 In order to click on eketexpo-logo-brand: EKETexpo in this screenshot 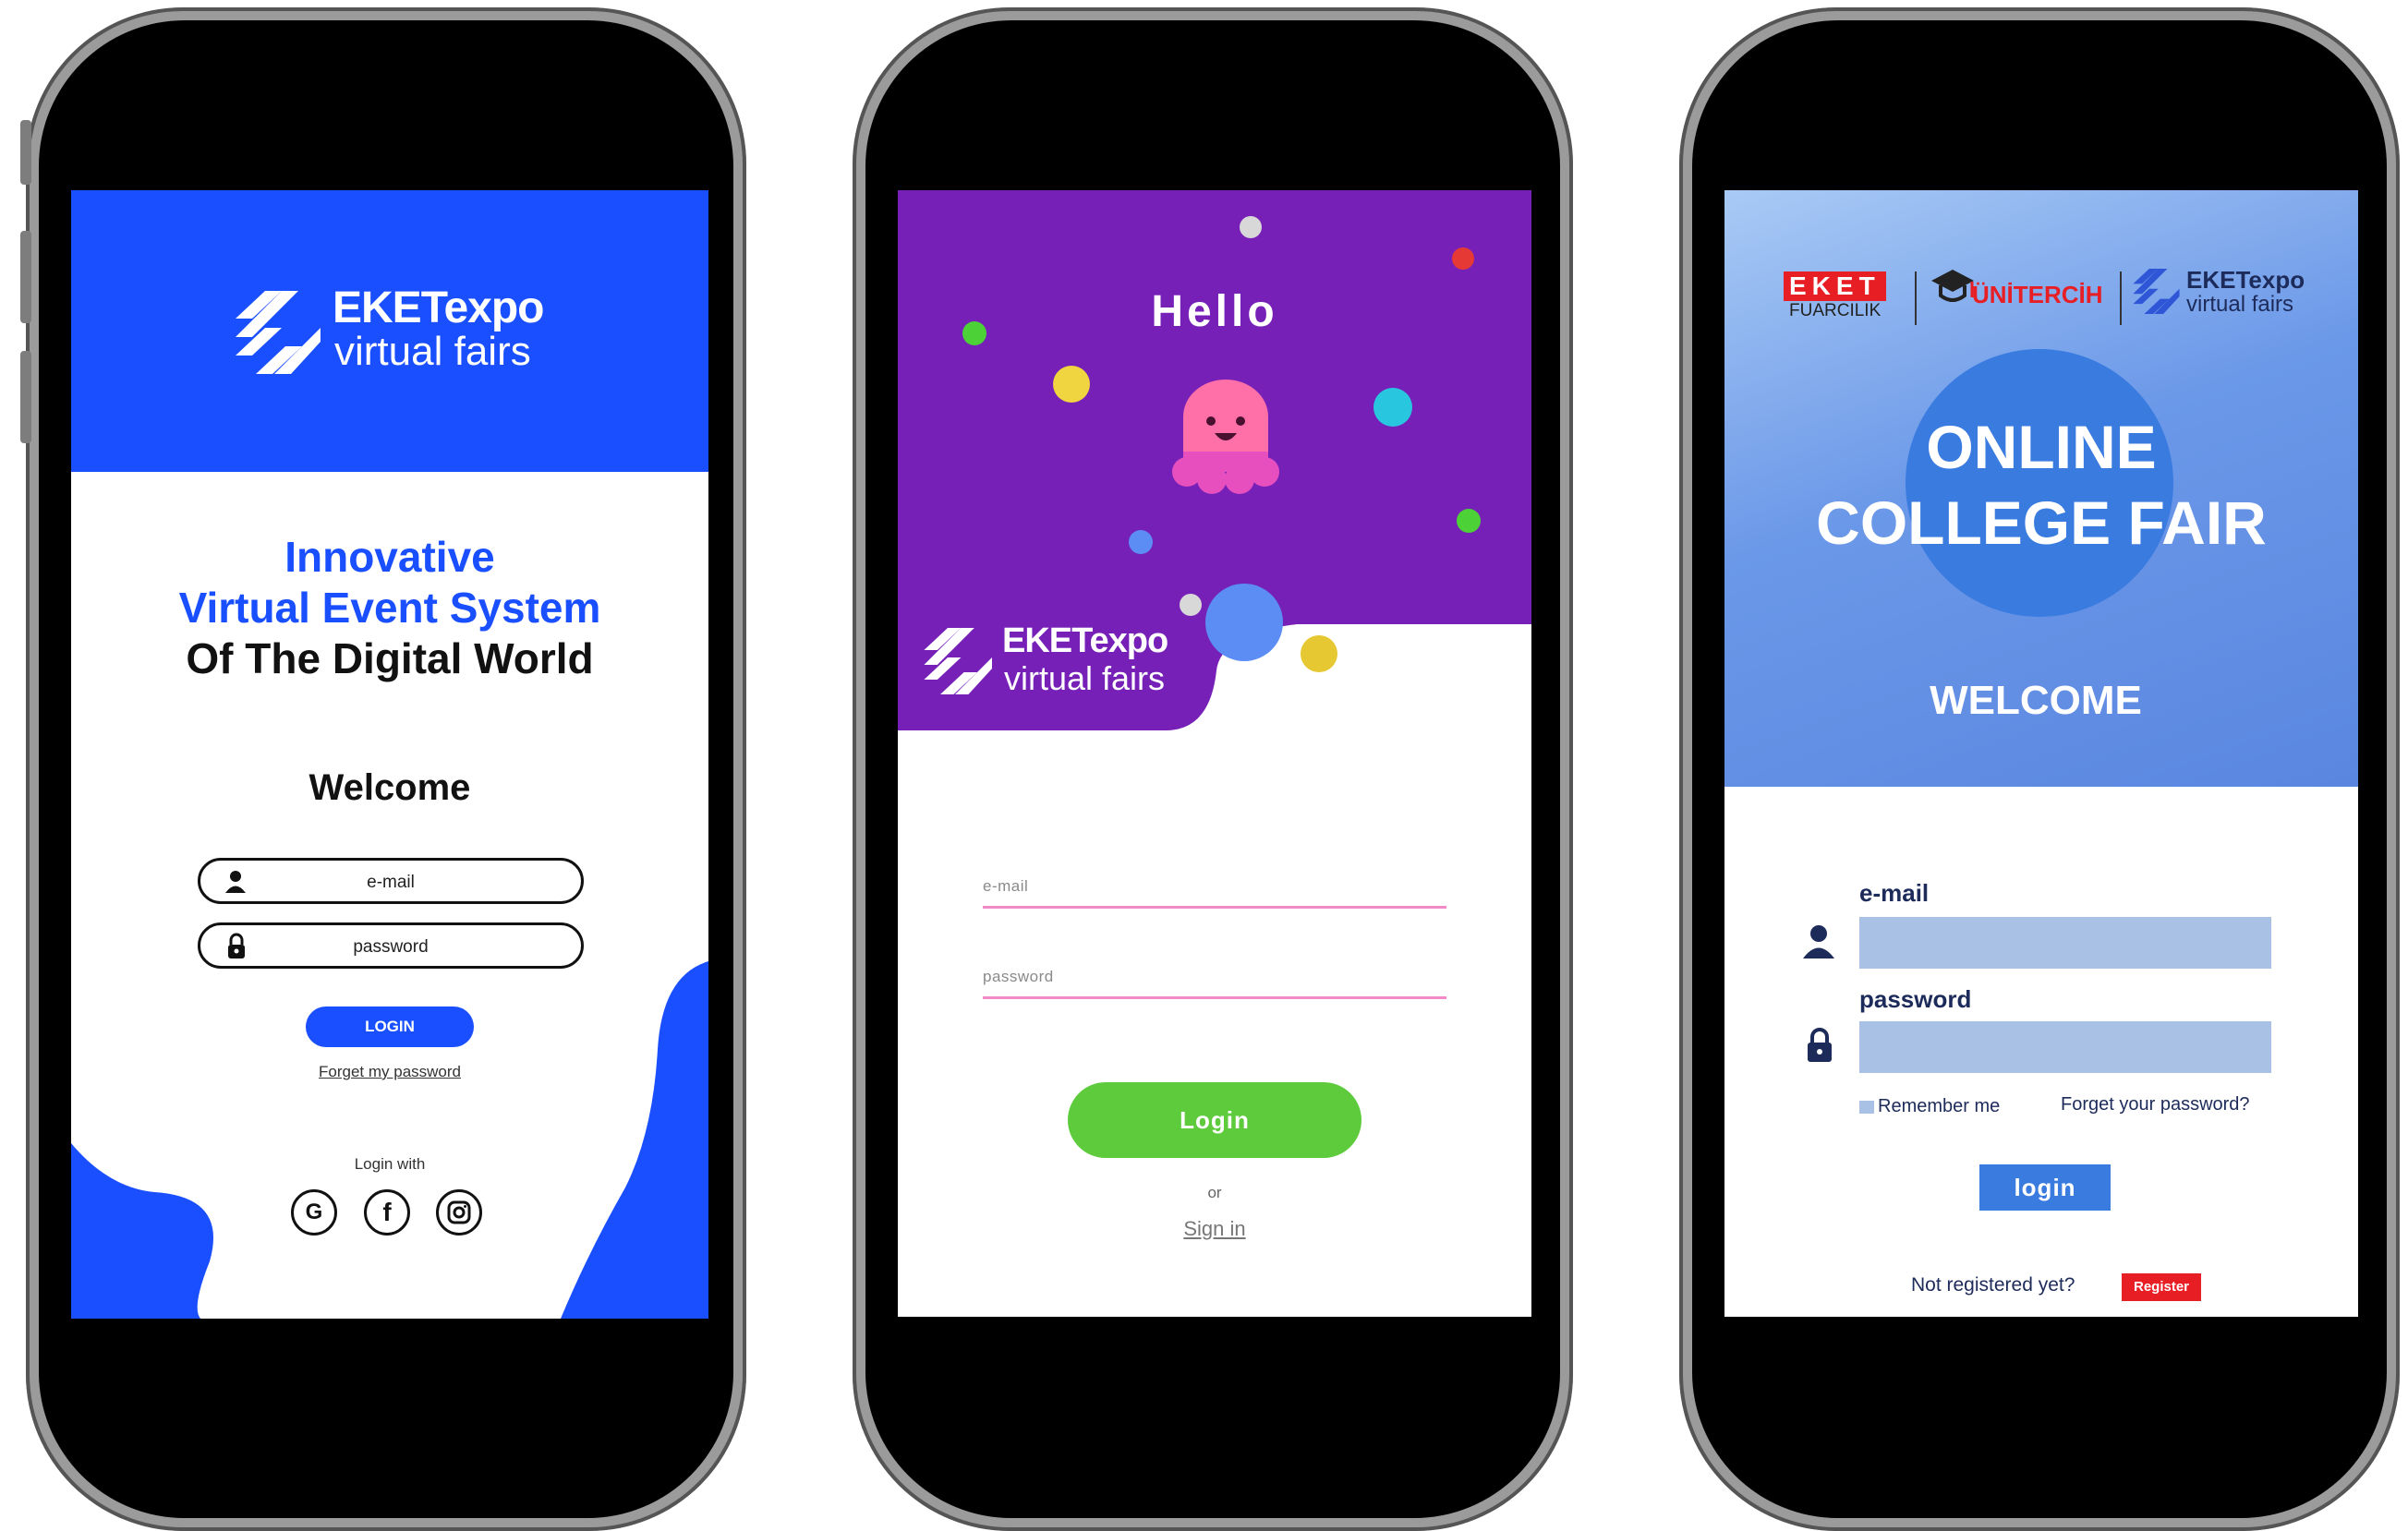, I will do `click(2245, 280)`.